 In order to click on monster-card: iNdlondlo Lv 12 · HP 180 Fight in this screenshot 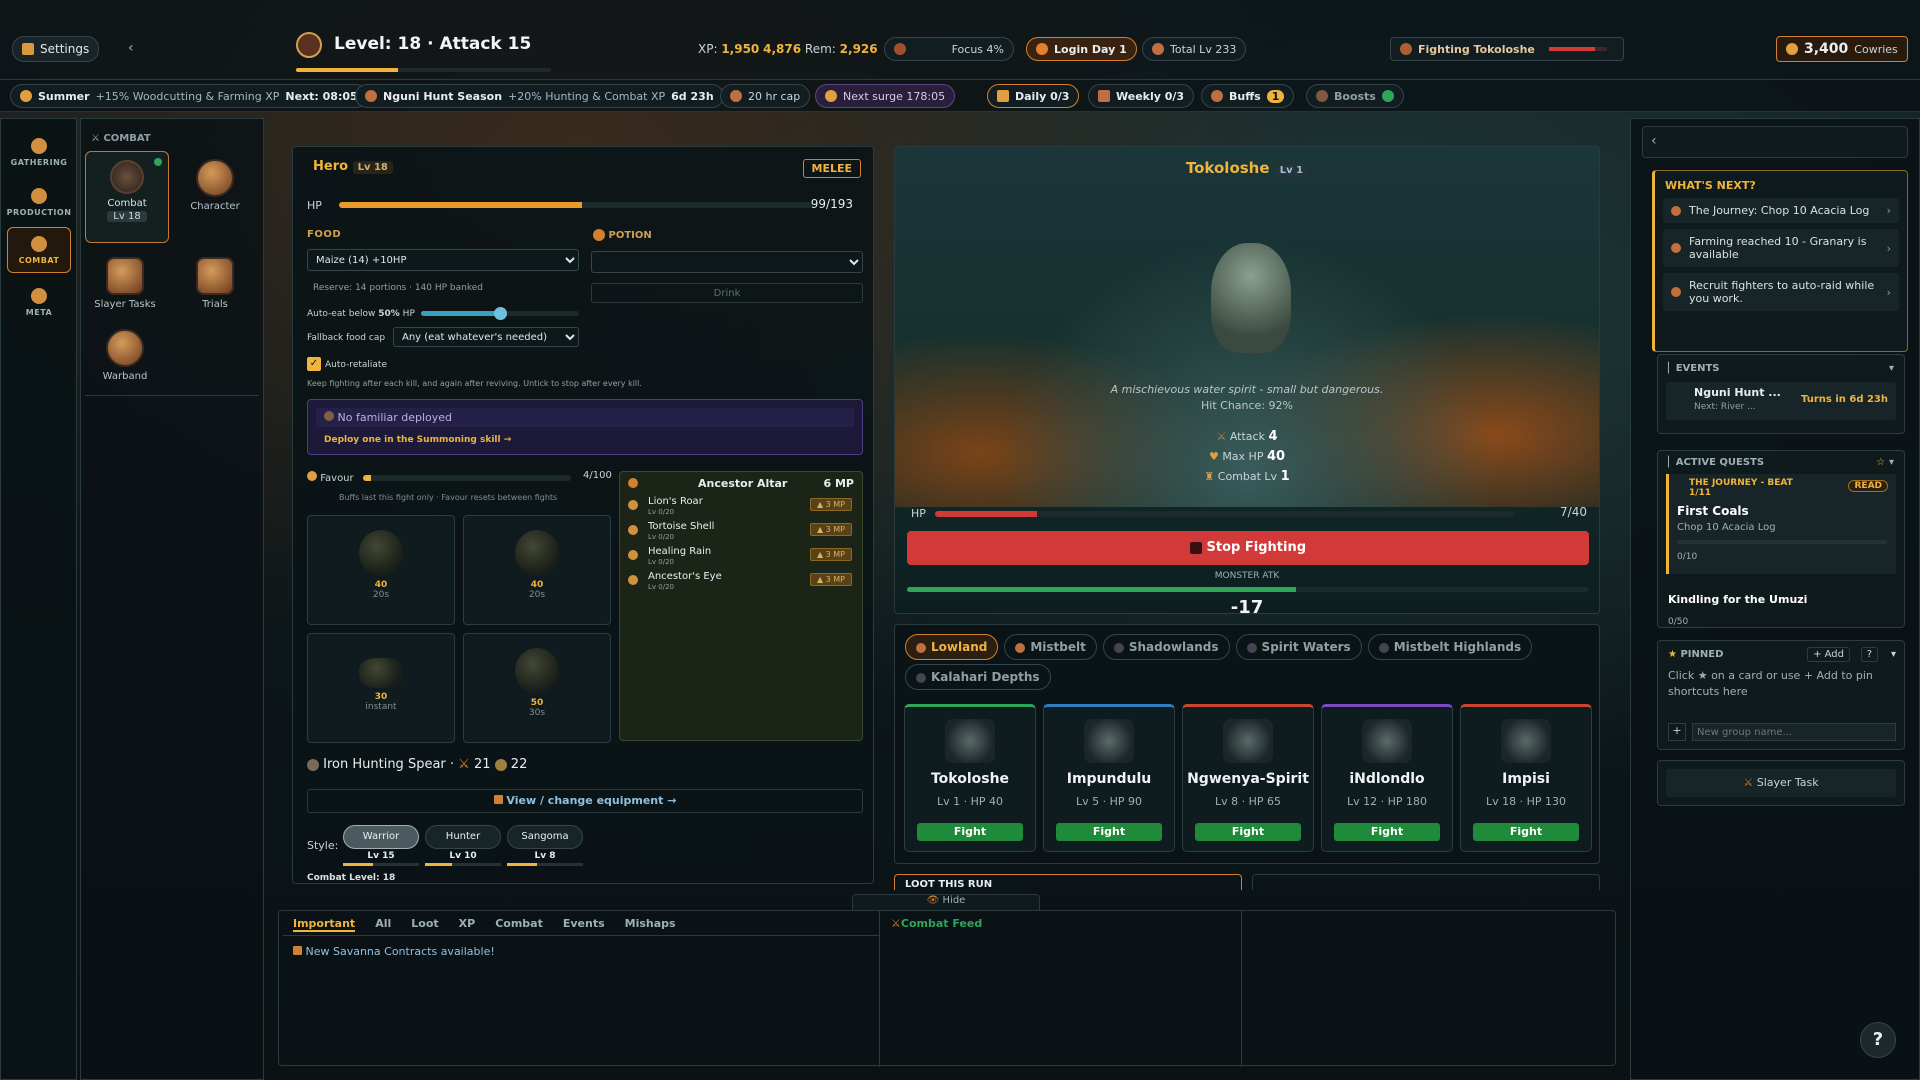, I will do `click(1387, 778)`.